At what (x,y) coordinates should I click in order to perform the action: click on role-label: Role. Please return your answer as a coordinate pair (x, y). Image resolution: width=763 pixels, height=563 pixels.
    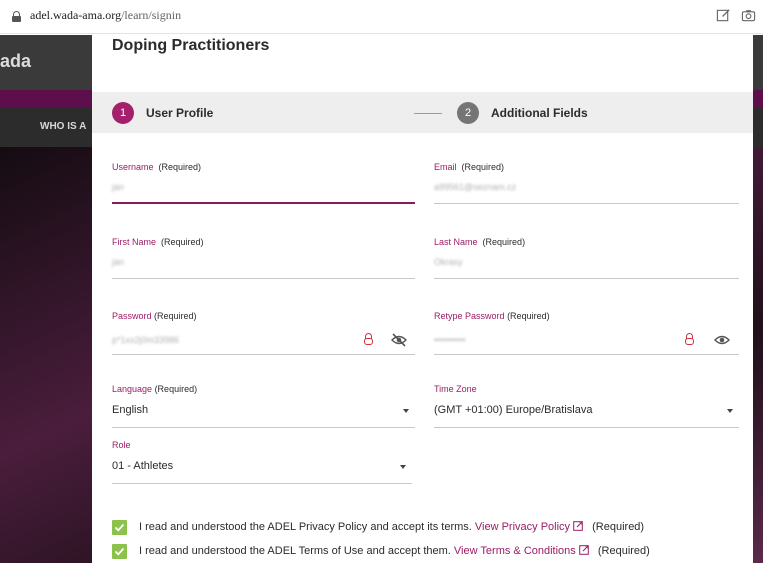
    Looking at the image, I should click on (121, 445).